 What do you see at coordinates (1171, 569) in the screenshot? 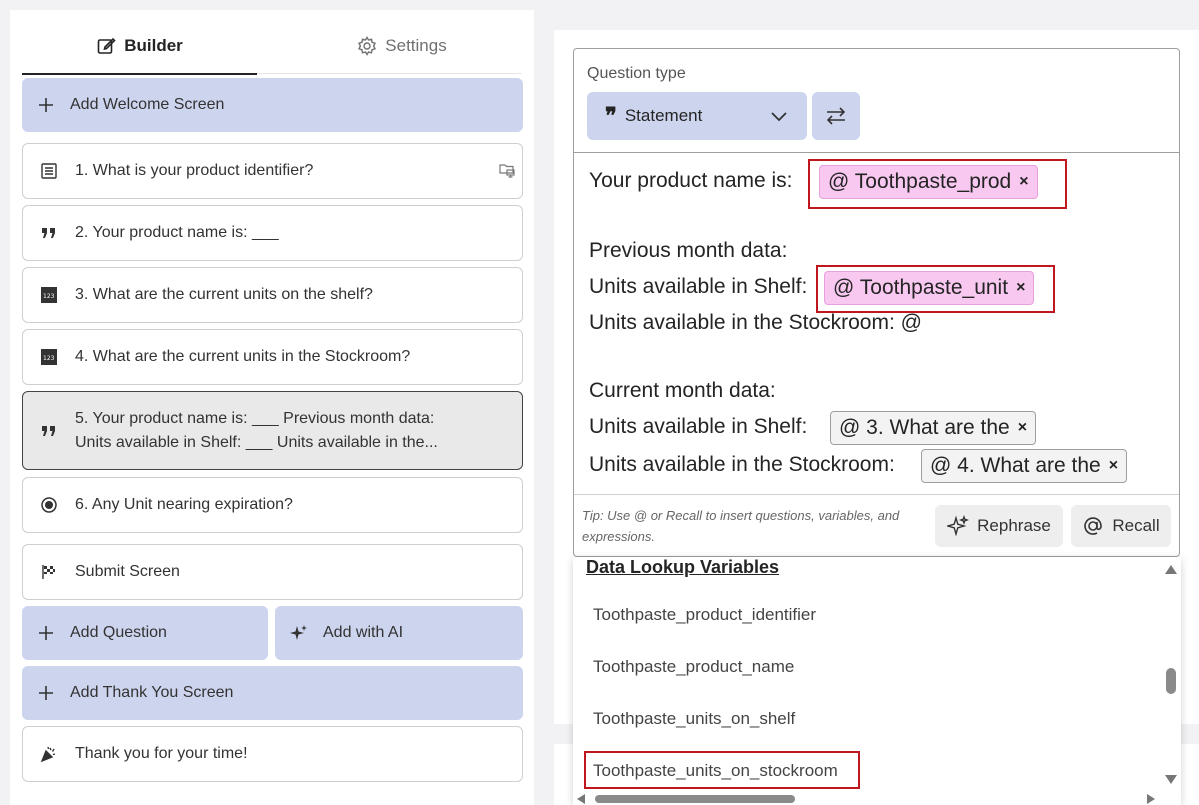
I see `scroll-up-icon` at bounding box center [1171, 569].